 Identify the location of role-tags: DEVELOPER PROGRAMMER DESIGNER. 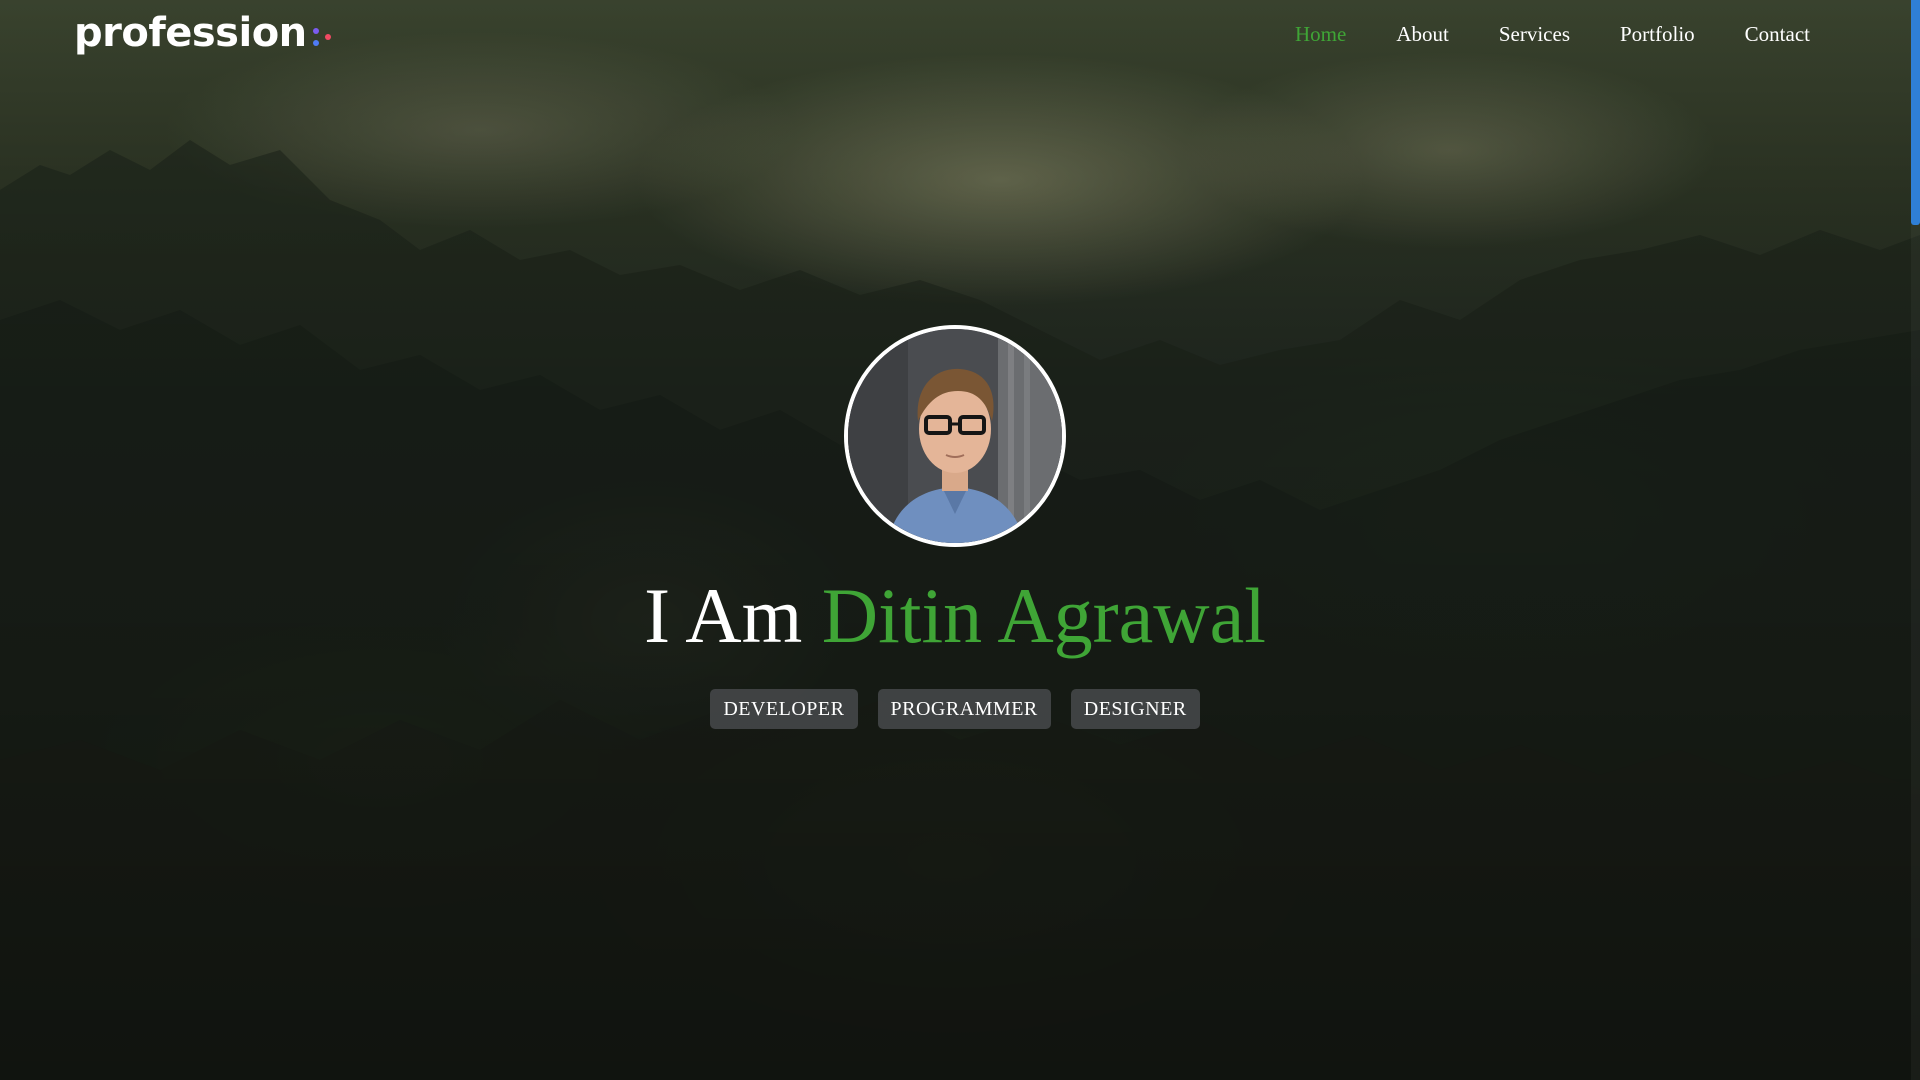
(955, 709).